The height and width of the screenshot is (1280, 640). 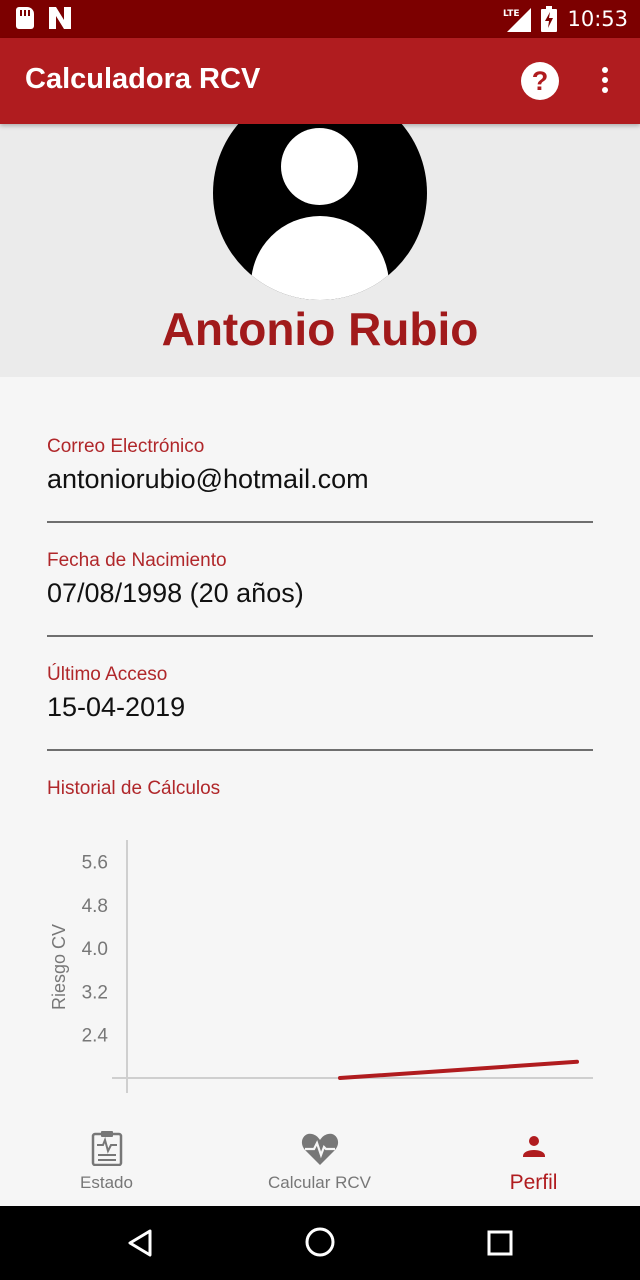 What do you see at coordinates (137, 560) in the screenshot?
I see `birthdate-label: Fecha de Nacimiento` at bounding box center [137, 560].